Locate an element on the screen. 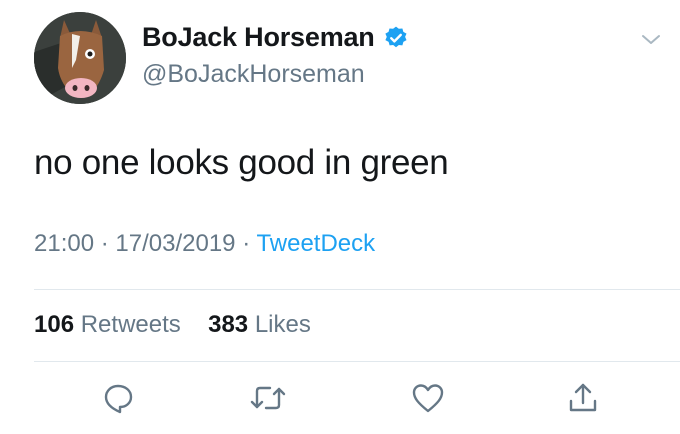  tweet-stats: 106 Retweets 383 Likes is located at coordinates (172, 325).